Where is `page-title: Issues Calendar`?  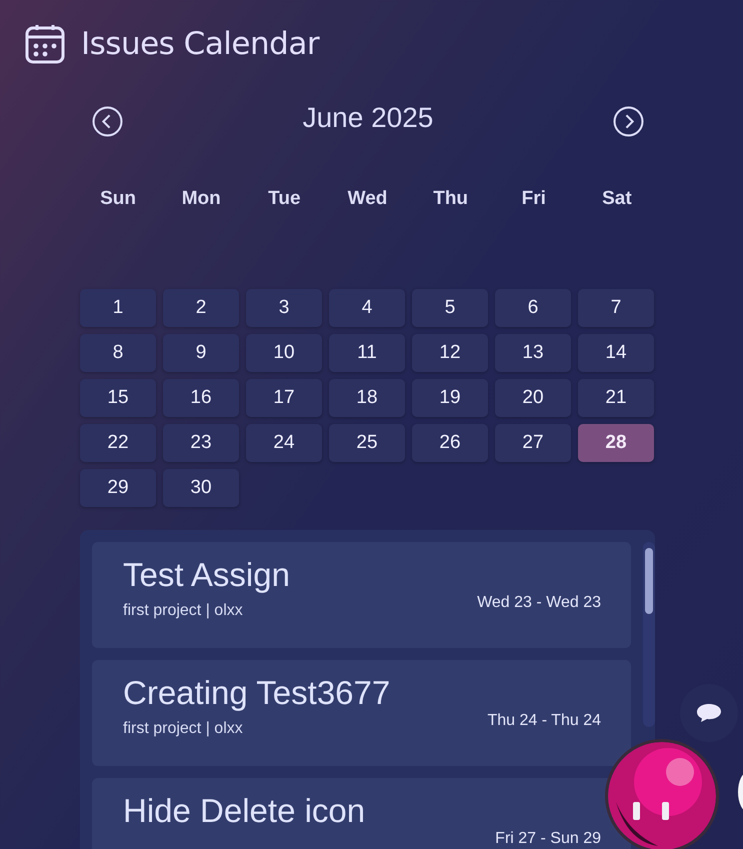
page-title: Issues Calendar is located at coordinates (200, 44).